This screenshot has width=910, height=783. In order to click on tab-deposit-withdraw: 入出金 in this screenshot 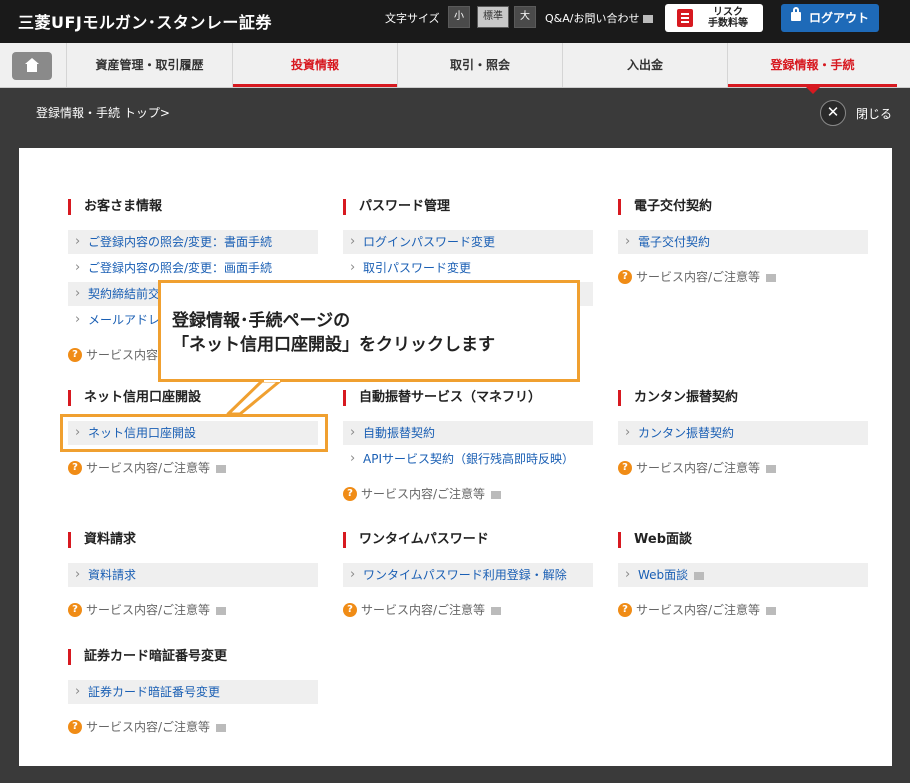, I will do `click(644, 65)`.